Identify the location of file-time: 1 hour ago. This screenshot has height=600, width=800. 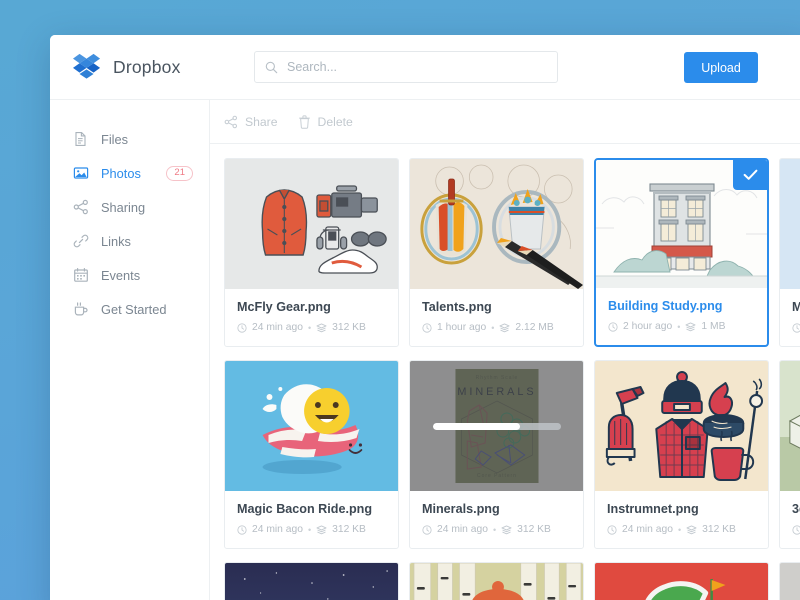
(462, 327).